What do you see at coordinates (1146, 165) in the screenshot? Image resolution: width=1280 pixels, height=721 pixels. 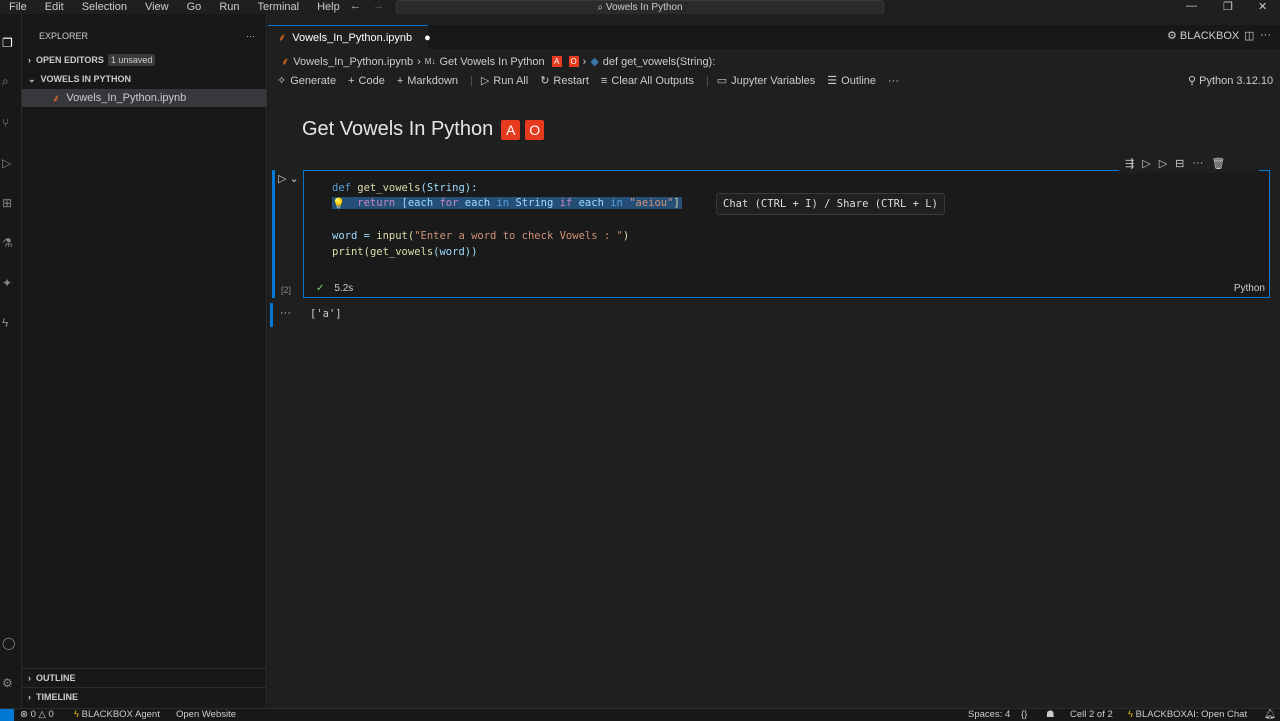 I see `execute-above-icon: ▷` at bounding box center [1146, 165].